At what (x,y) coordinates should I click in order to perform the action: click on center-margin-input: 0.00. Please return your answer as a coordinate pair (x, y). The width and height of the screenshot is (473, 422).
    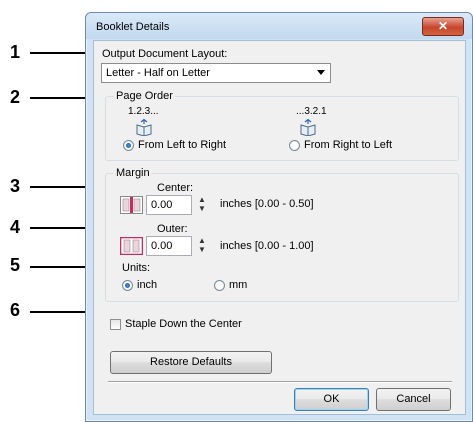
    Looking at the image, I should click on (169, 205).